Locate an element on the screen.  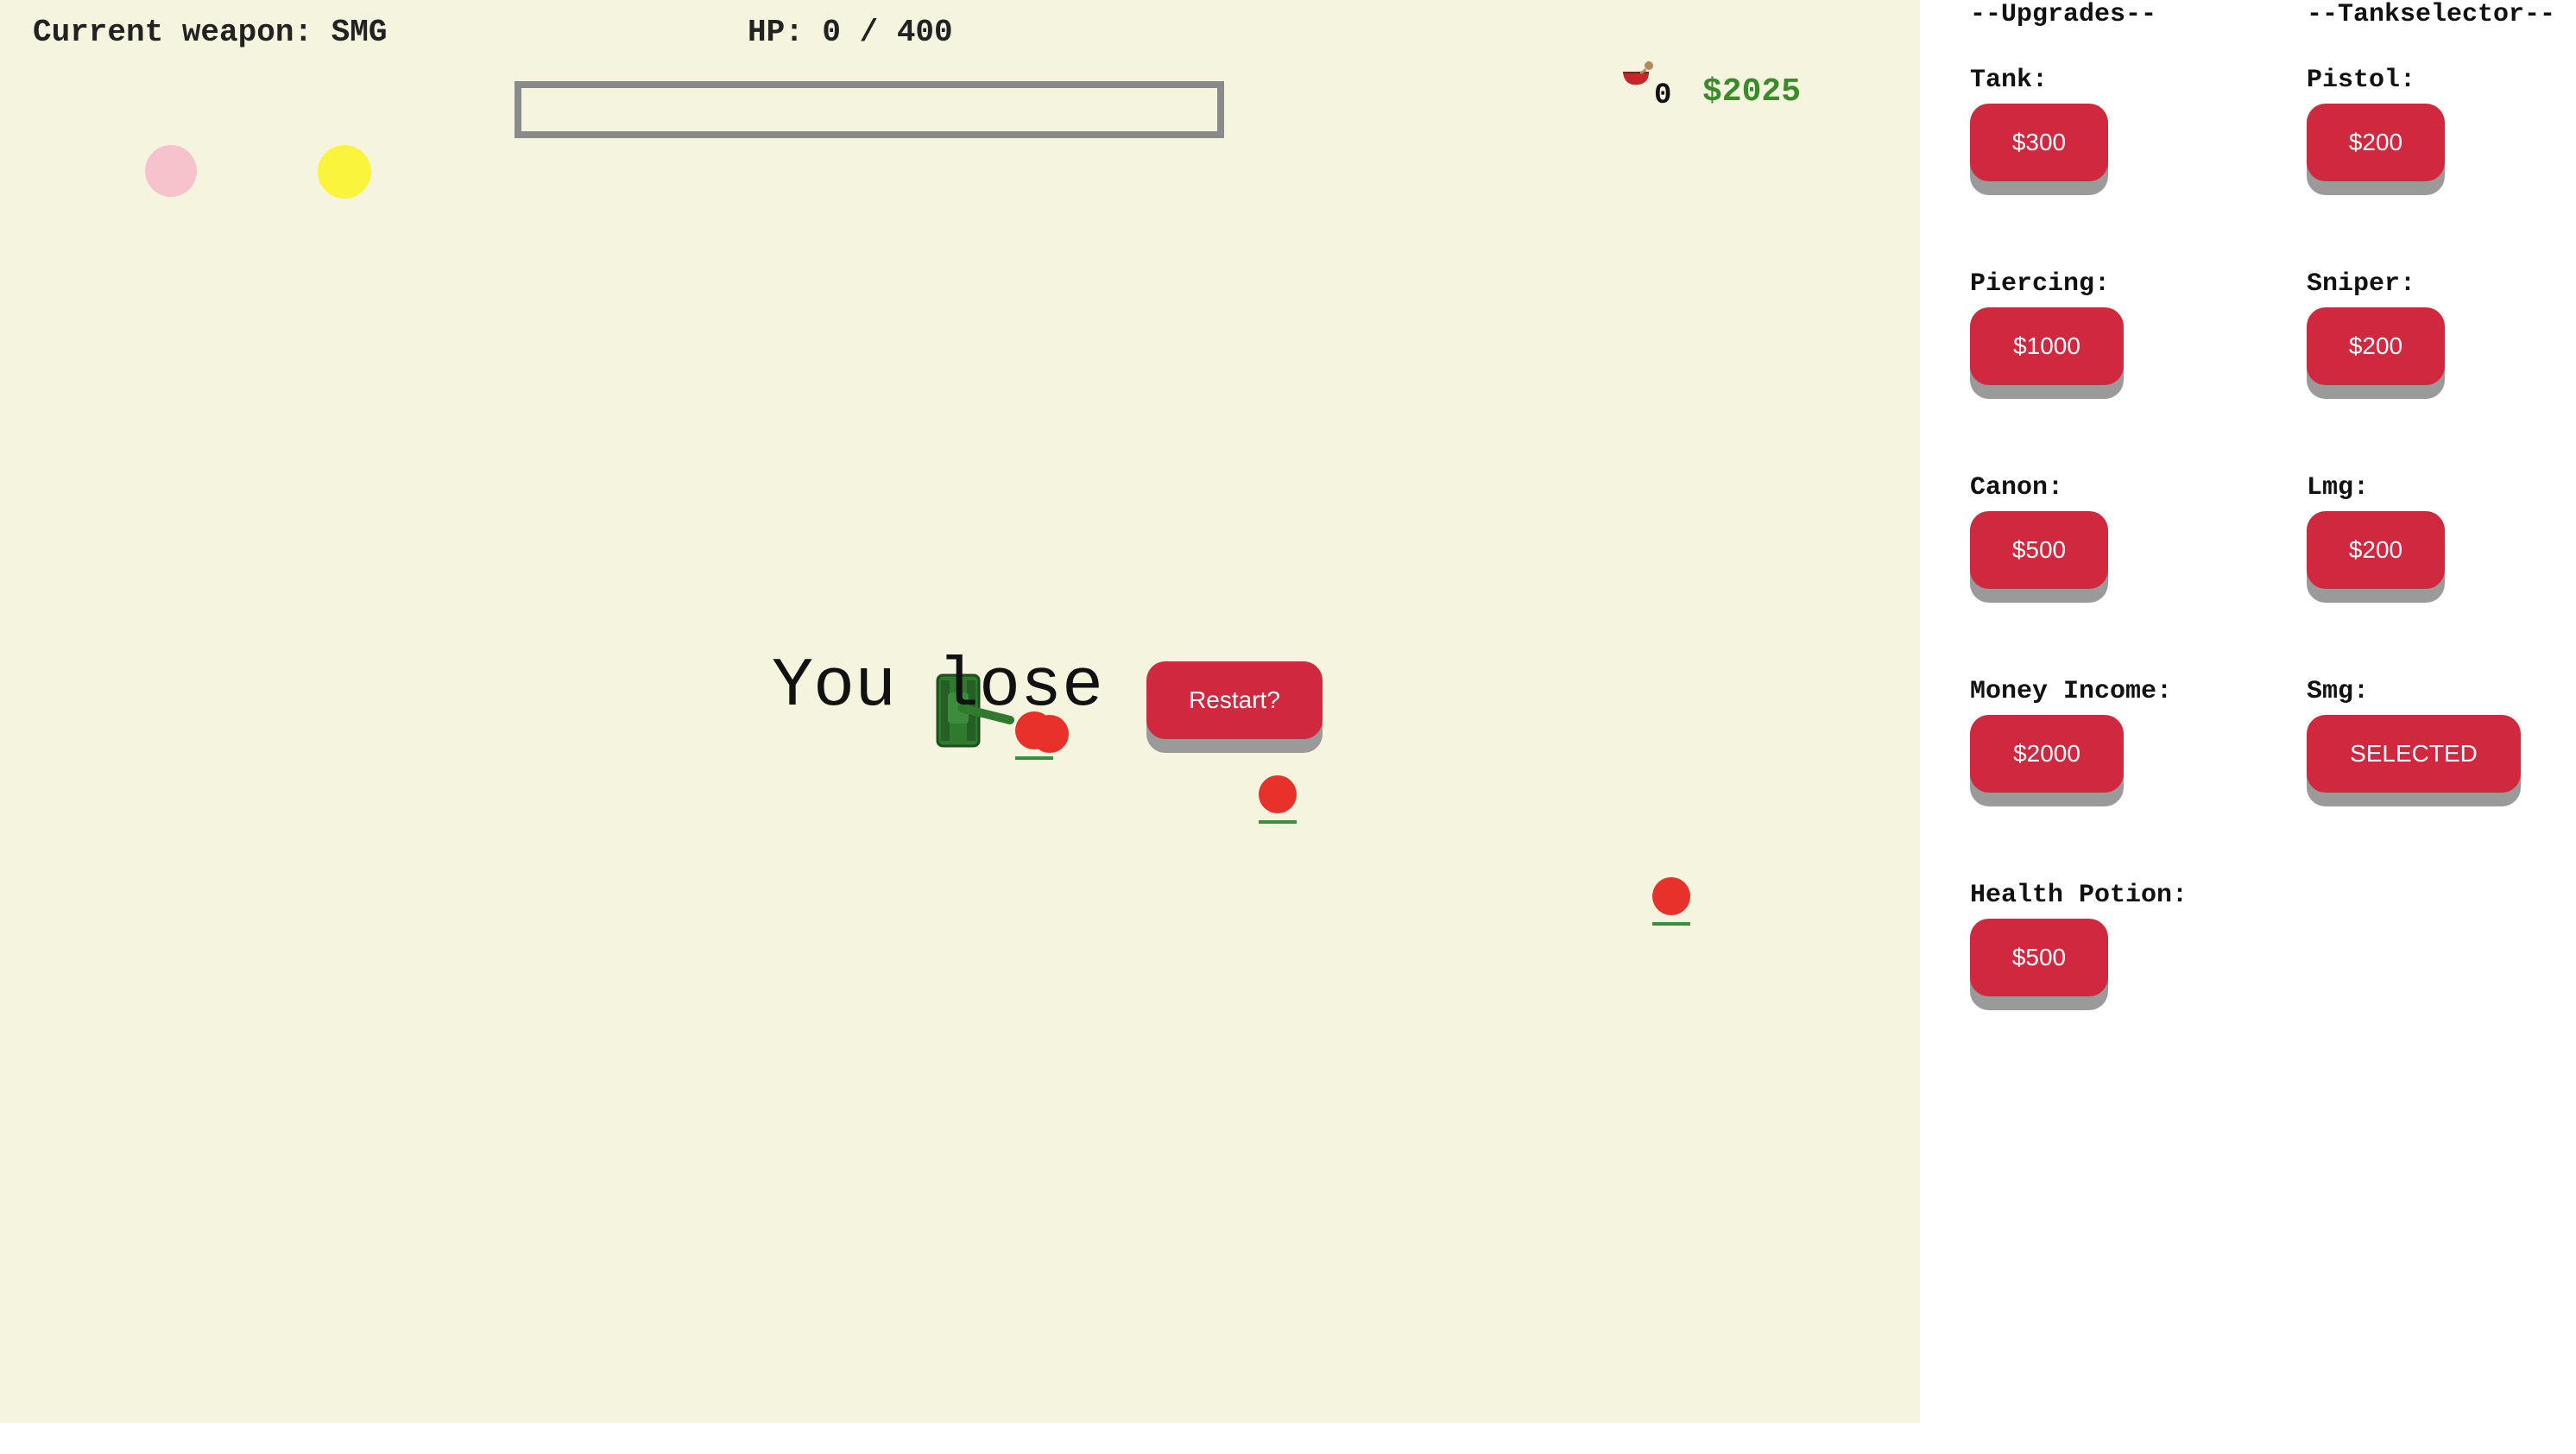
upgrade-health-potion-button: $500 is located at coordinates (2039, 957).